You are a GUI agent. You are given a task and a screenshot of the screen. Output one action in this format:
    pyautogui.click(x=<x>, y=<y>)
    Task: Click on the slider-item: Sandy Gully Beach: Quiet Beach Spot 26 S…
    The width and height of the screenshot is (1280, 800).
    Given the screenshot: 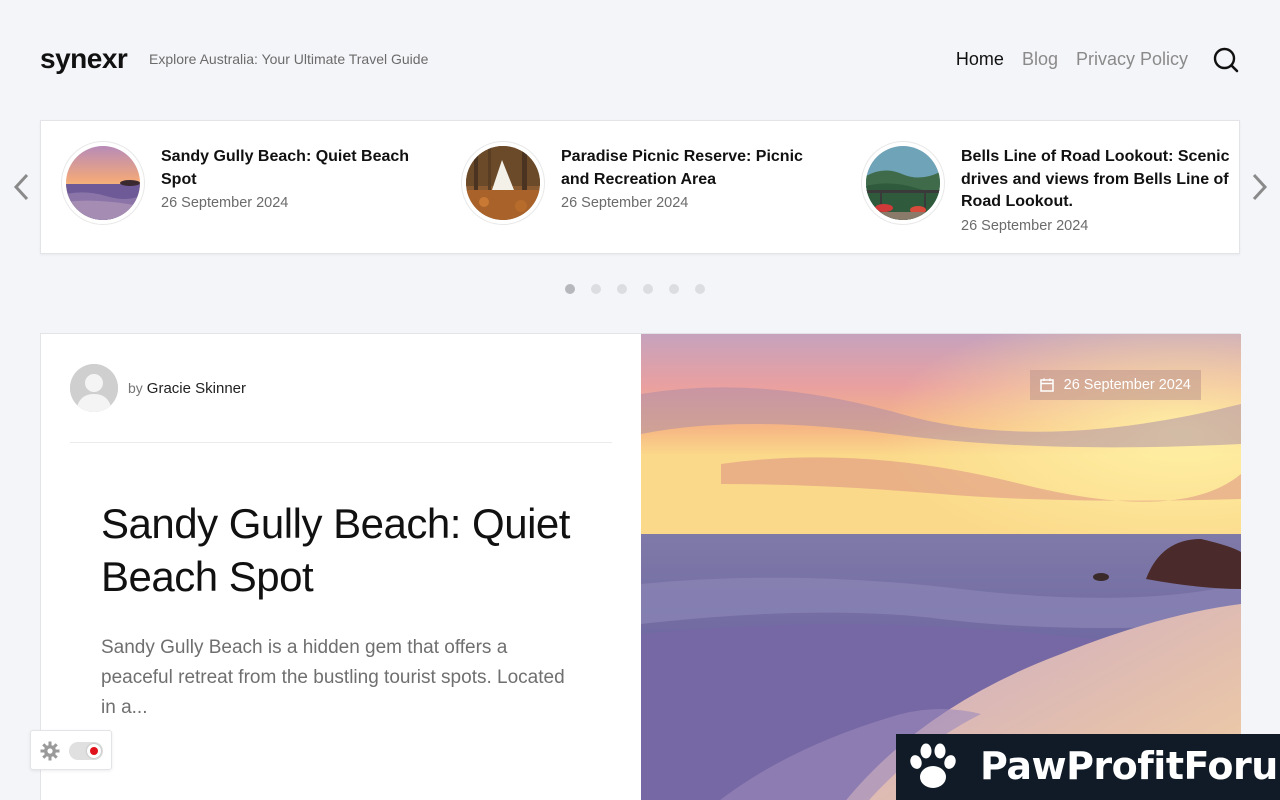 What is the action you would take?
    pyautogui.click(x=231, y=189)
    